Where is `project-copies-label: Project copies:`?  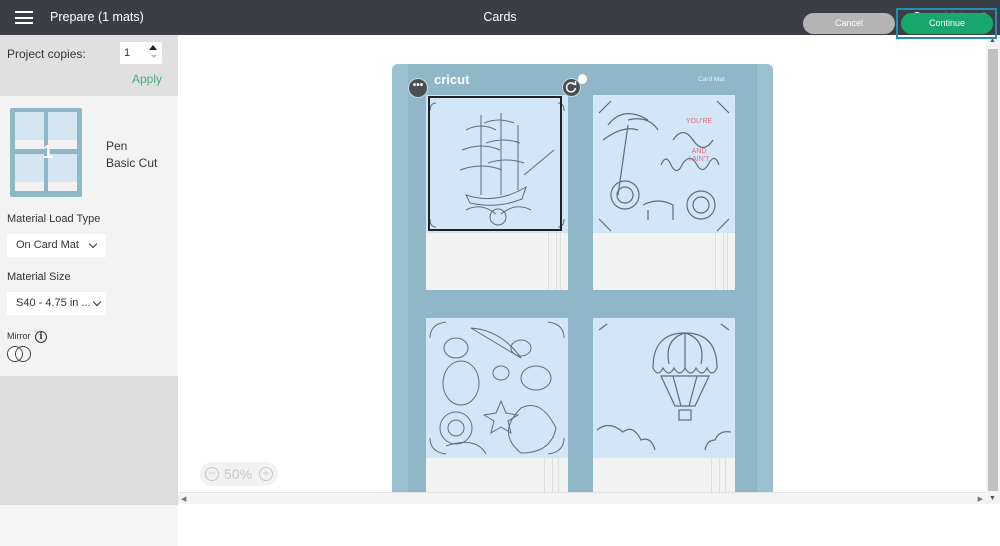 project-copies-label: Project copies: is located at coordinates (46, 54).